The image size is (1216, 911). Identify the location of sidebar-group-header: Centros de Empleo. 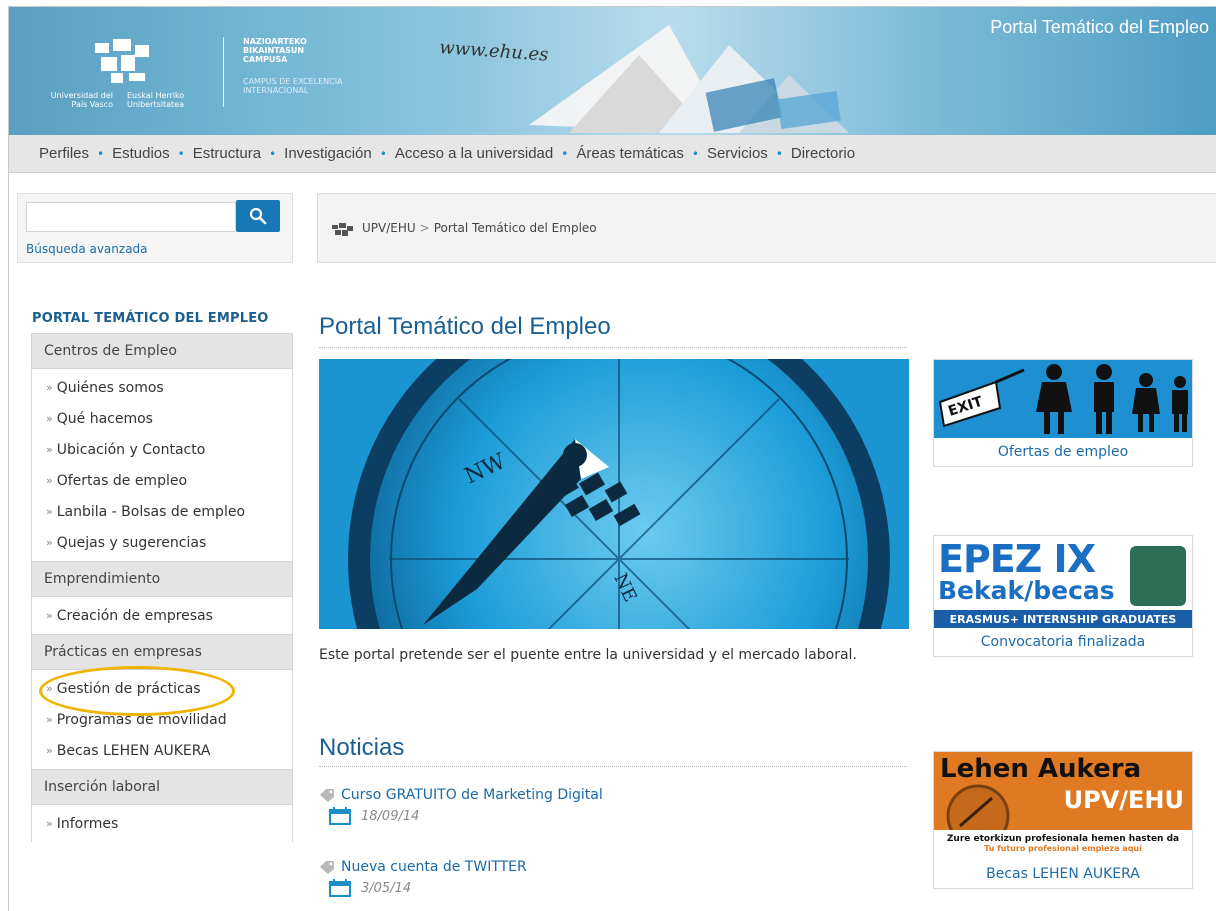
(162, 351).